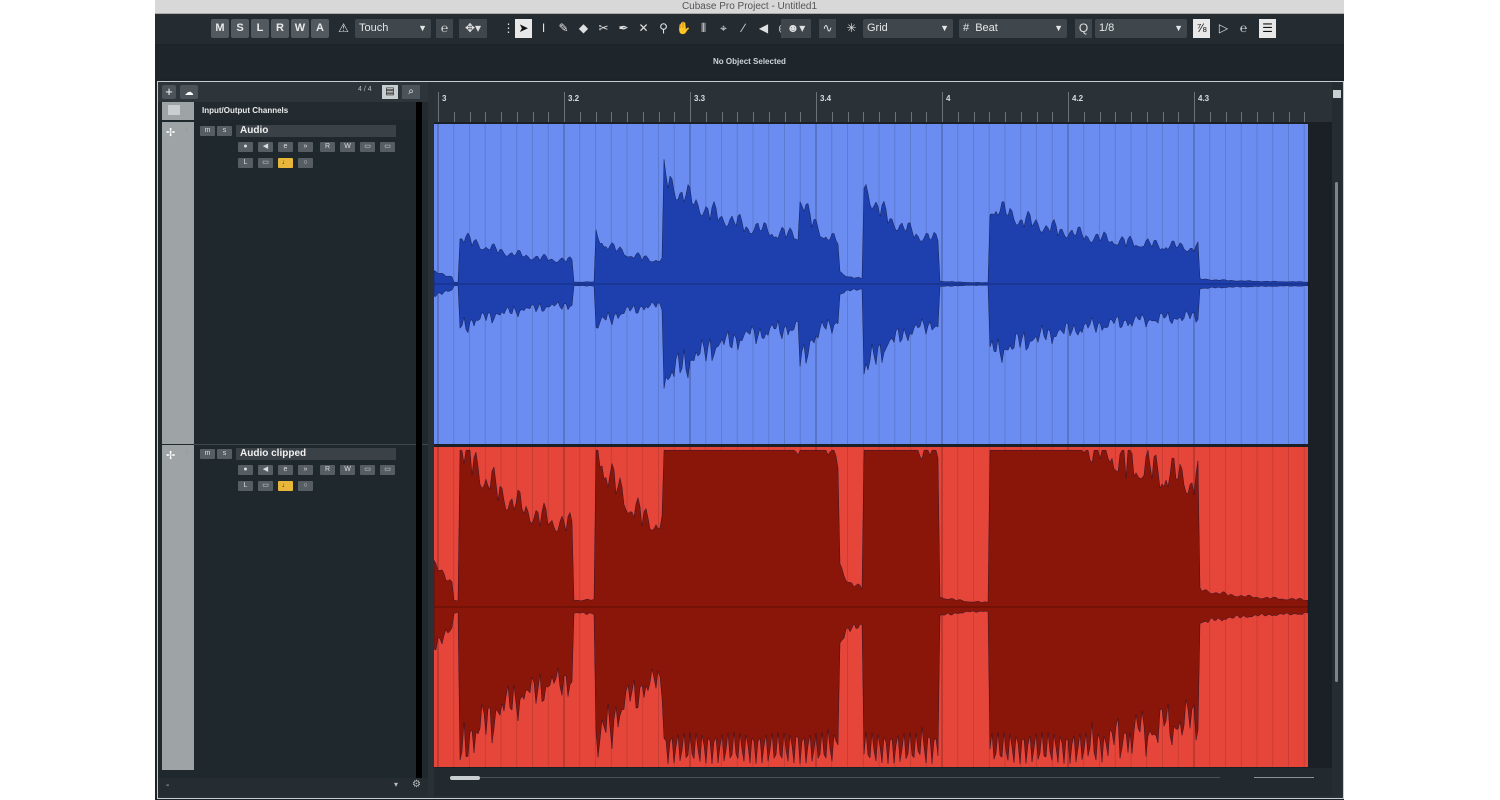 This screenshot has height=800, width=1500. Describe the element at coordinates (167, 785) in the screenshot. I see `zoom-out-icon: -` at that location.